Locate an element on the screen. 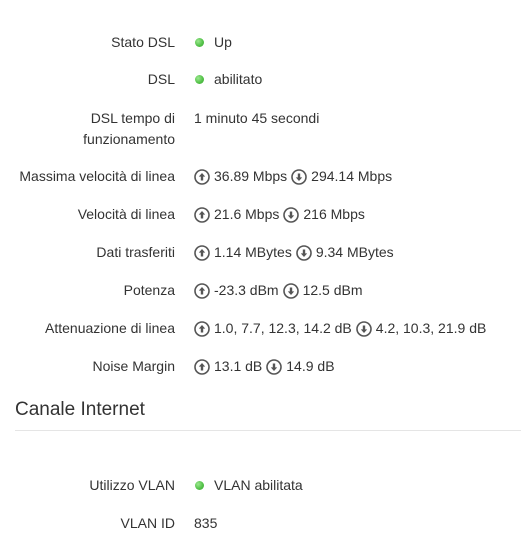 Image resolution: width=521 pixels, height=556 pixels. line-rate-up: 21.6 Mbps is located at coordinates (247, 214).